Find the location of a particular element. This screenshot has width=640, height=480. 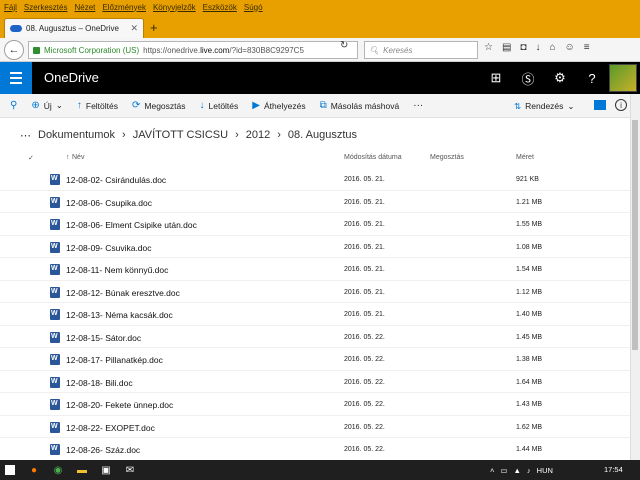

column-sharing: Megosztás is located at coordinates (447, 157).